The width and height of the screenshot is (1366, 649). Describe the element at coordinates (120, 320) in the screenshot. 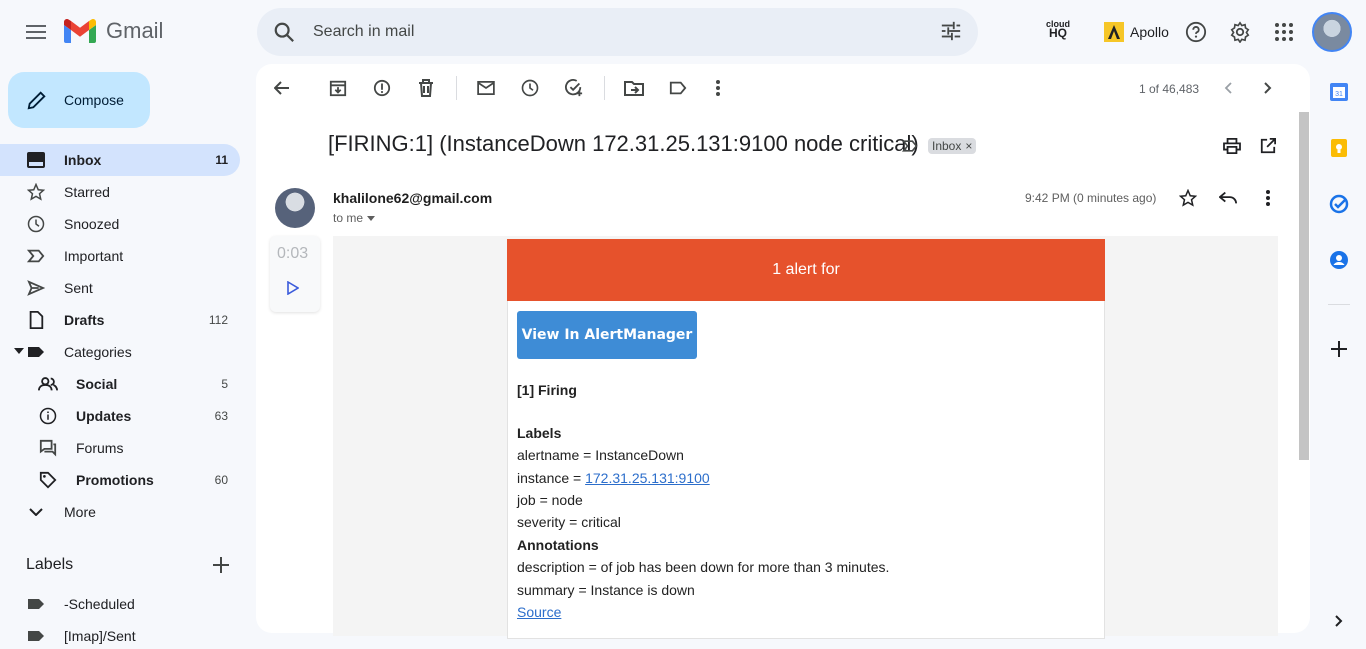

I see `sidebar-item-drafts: Drafts 112` at that location.